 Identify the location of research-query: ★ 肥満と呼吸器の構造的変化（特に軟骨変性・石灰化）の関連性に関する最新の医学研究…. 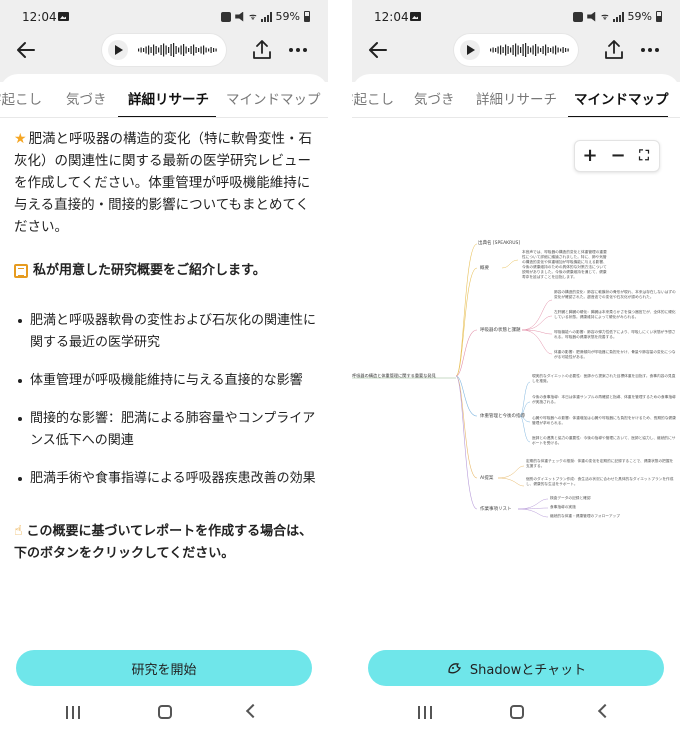
(165, 183).